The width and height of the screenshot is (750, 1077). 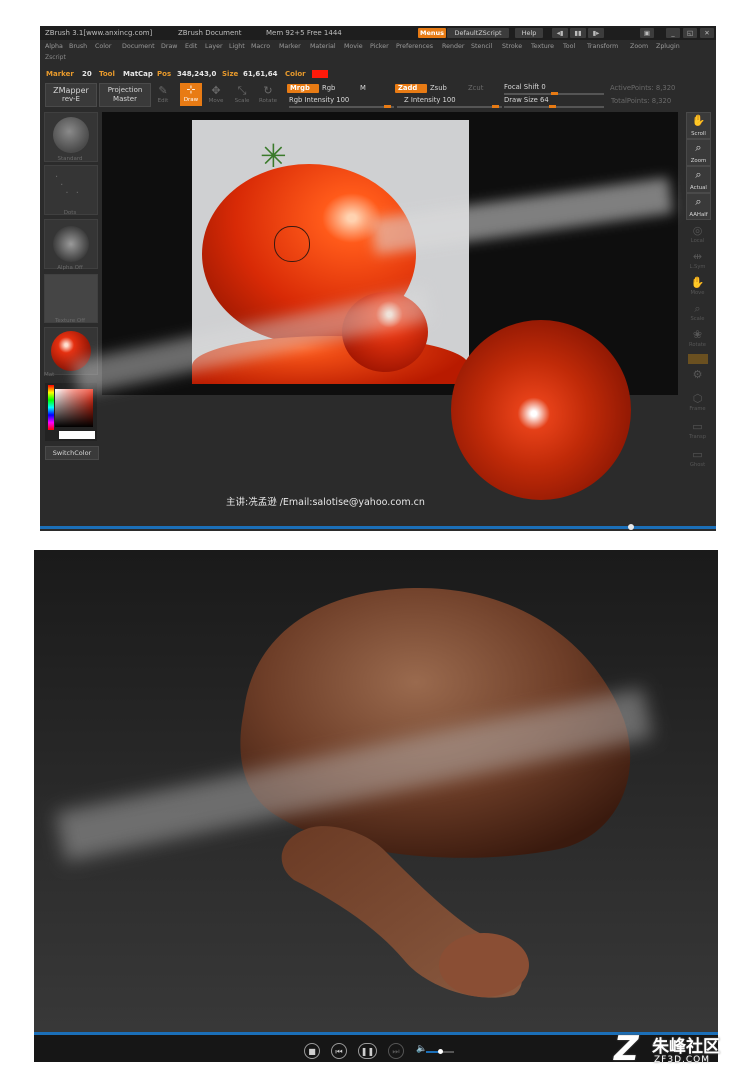 What do you see at coordinates (74, 408) in the screenshot?
I see `saturation-square` at bounding box center [74, 408].